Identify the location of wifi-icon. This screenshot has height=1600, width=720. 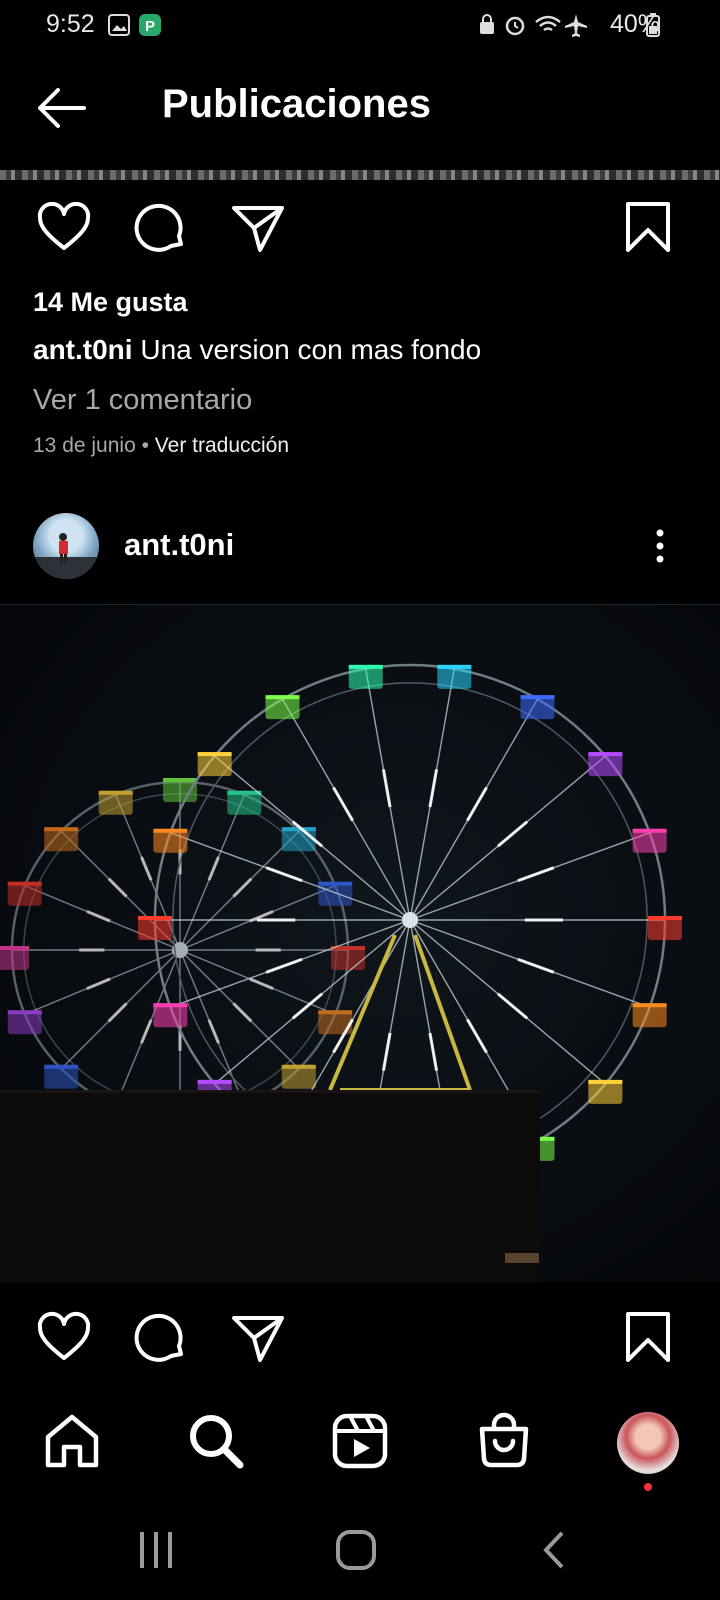
(548, 23).